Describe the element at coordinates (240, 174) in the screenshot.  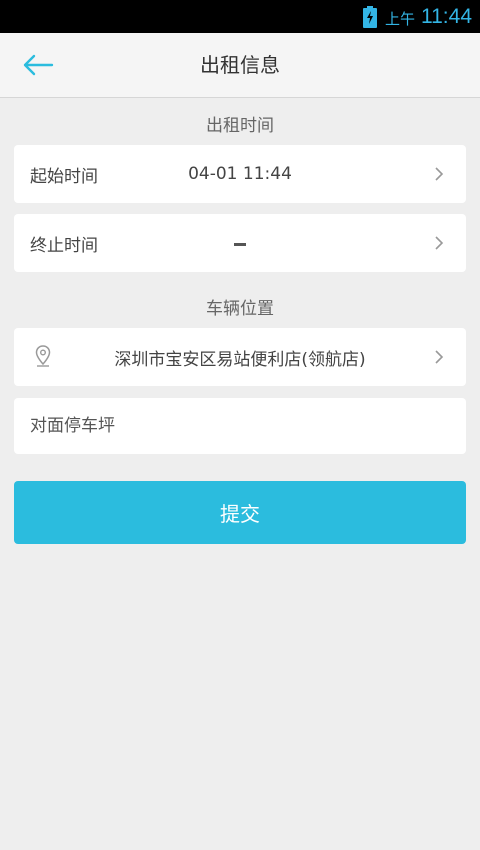
I see `start-time-row: 起始时间 04-01 11:44` at that location.